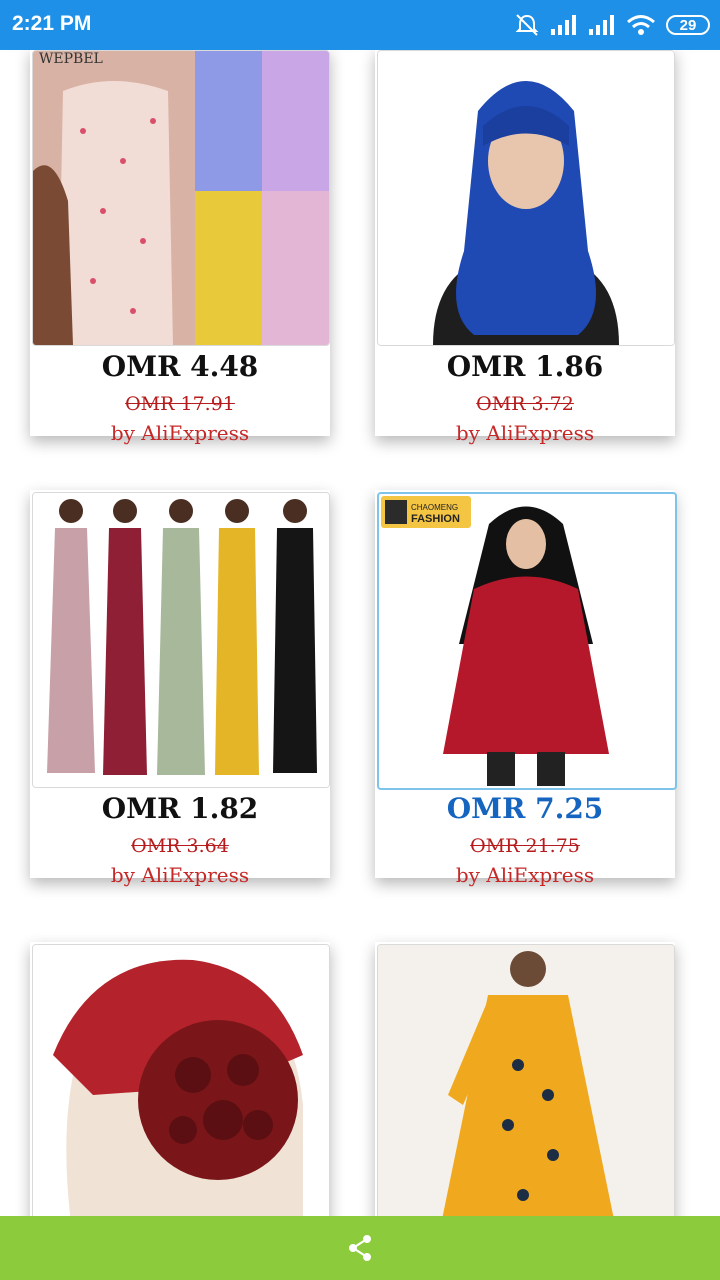  I want to click on product-old-price: OMR 3.64, so click(180, 846).